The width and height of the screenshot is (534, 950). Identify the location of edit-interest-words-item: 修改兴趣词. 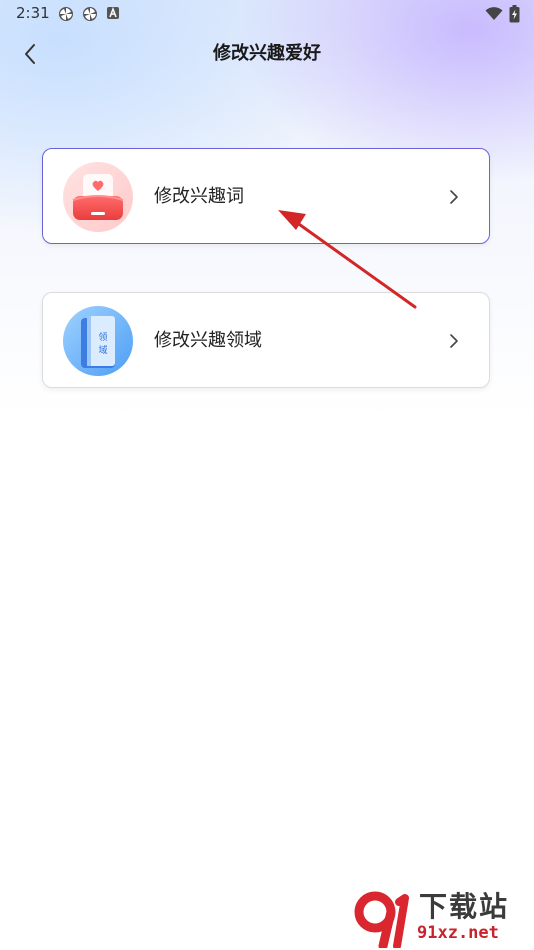
(266, 196).